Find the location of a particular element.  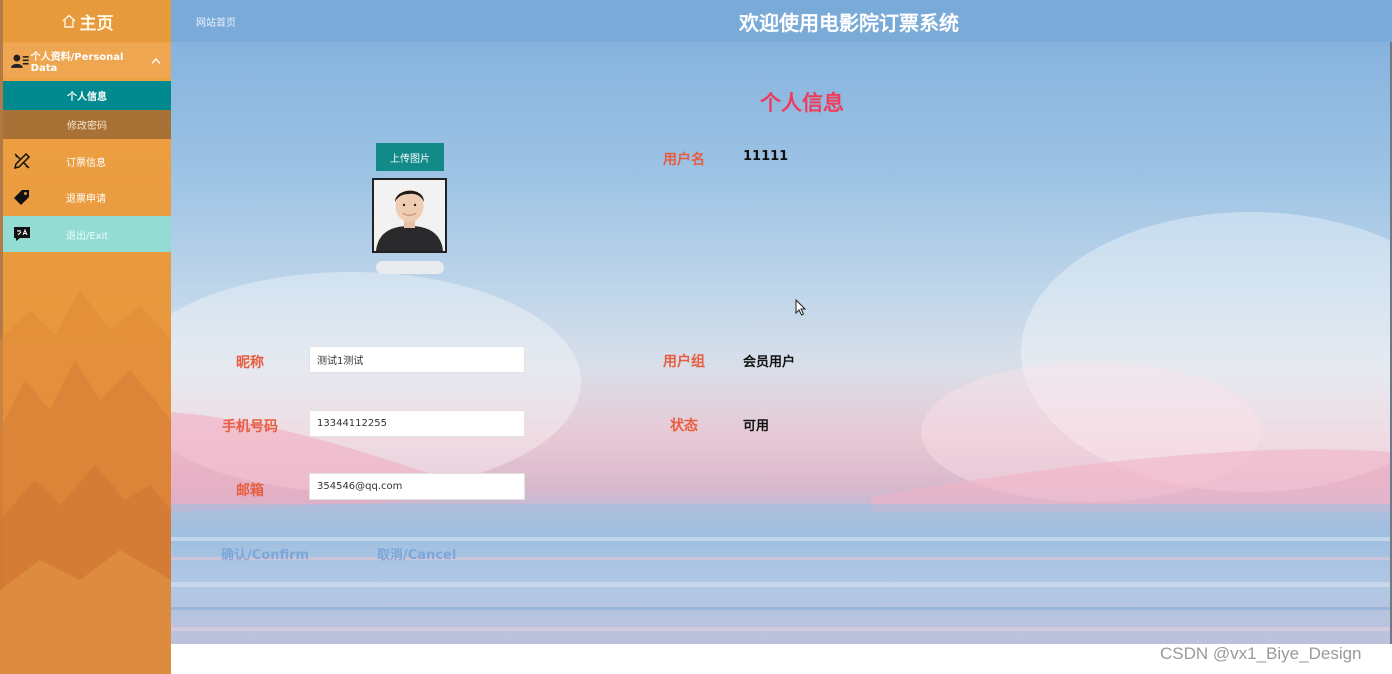

app-title: 欢迎使用电影院订票系统 is located at coordinates (849, 23).